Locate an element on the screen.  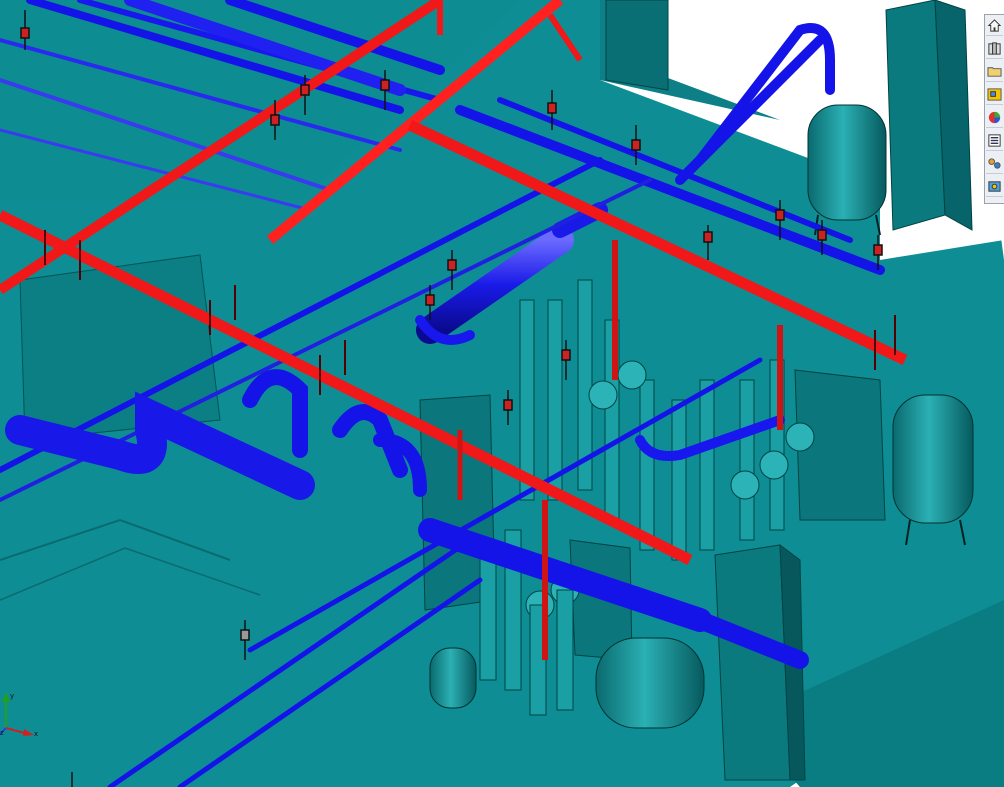
task-pane-tab-recognition is located at coordinates (994, 186).